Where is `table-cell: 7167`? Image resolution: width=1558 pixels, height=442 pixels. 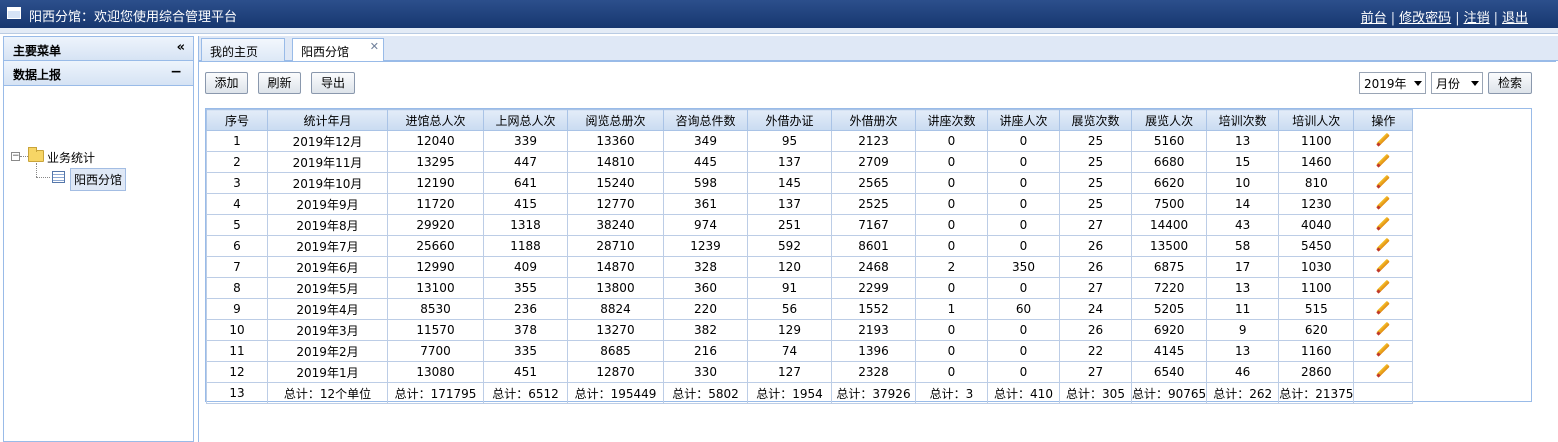
table-cell: 7167 is located at coordinates (873, 225).